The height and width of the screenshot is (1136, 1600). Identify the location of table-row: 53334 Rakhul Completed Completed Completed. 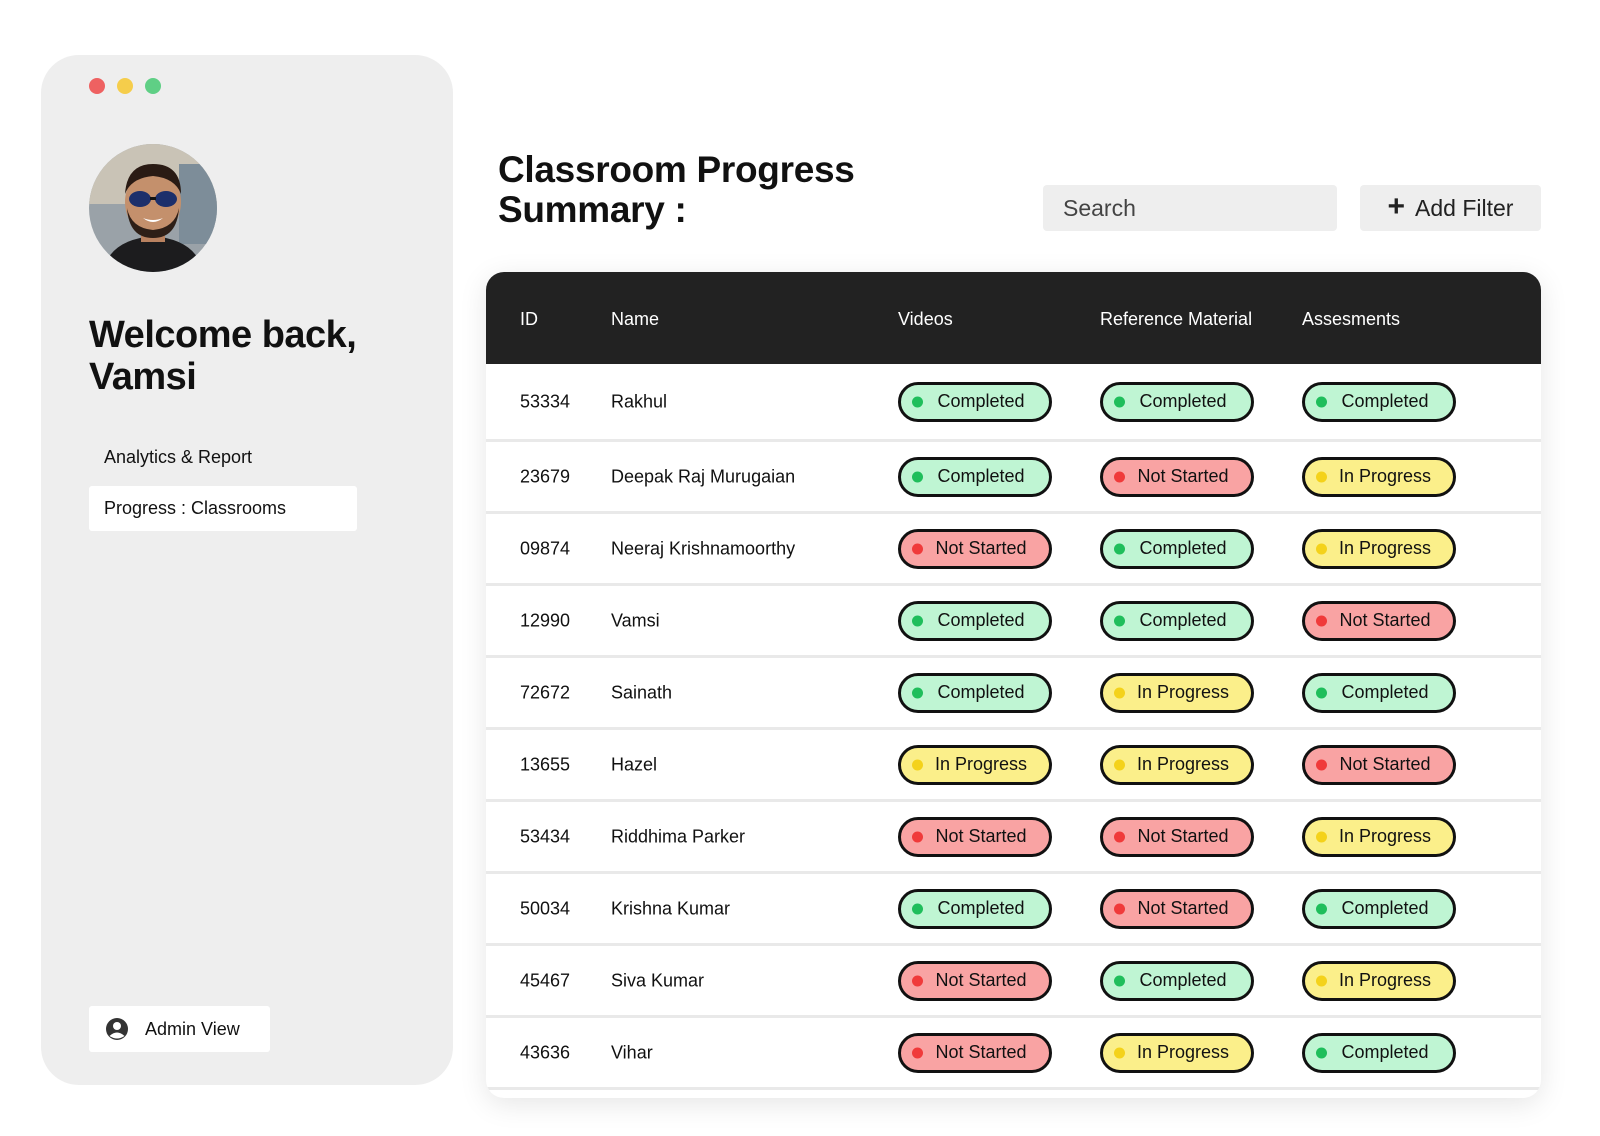
(1013, 403).